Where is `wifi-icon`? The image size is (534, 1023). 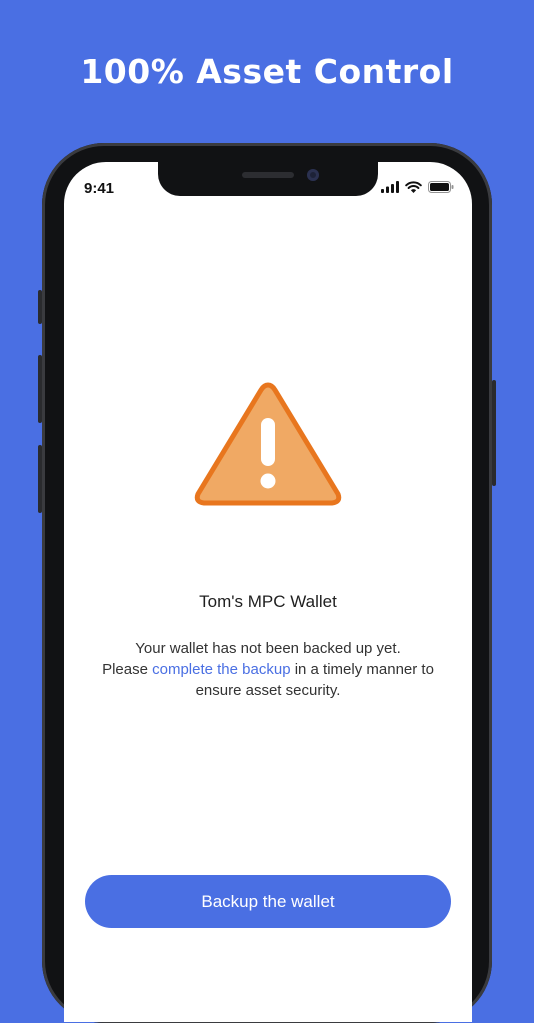
wifi-icon is located at coordinates (413, 187).